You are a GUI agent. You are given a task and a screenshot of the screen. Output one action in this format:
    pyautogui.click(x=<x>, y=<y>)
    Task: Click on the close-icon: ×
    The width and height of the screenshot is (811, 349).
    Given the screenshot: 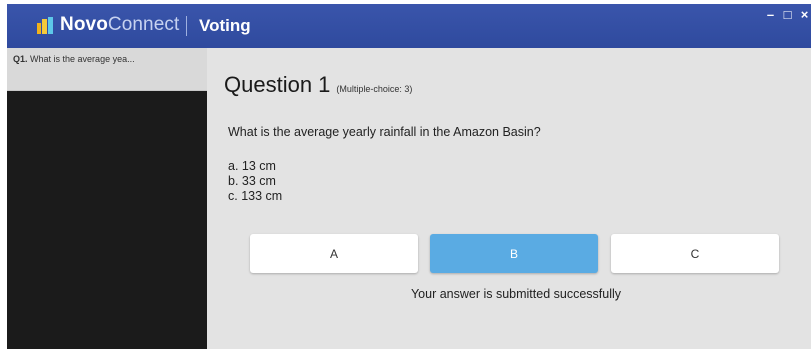 What is the action you would take?
    pyautogui.click(x=804, y=14)
    